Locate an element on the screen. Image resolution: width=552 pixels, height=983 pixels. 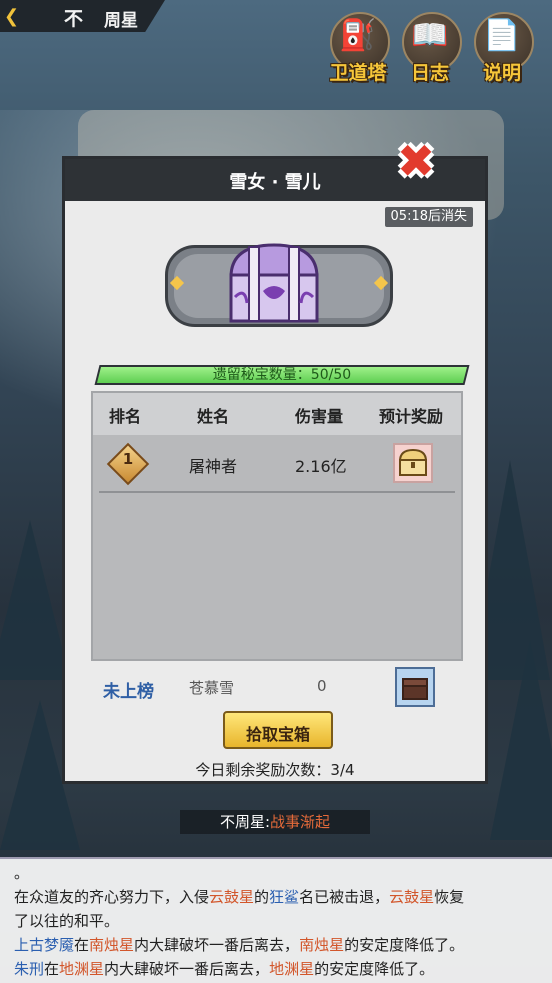
realm-name: 不周星: is located at coordinates (245, 822).